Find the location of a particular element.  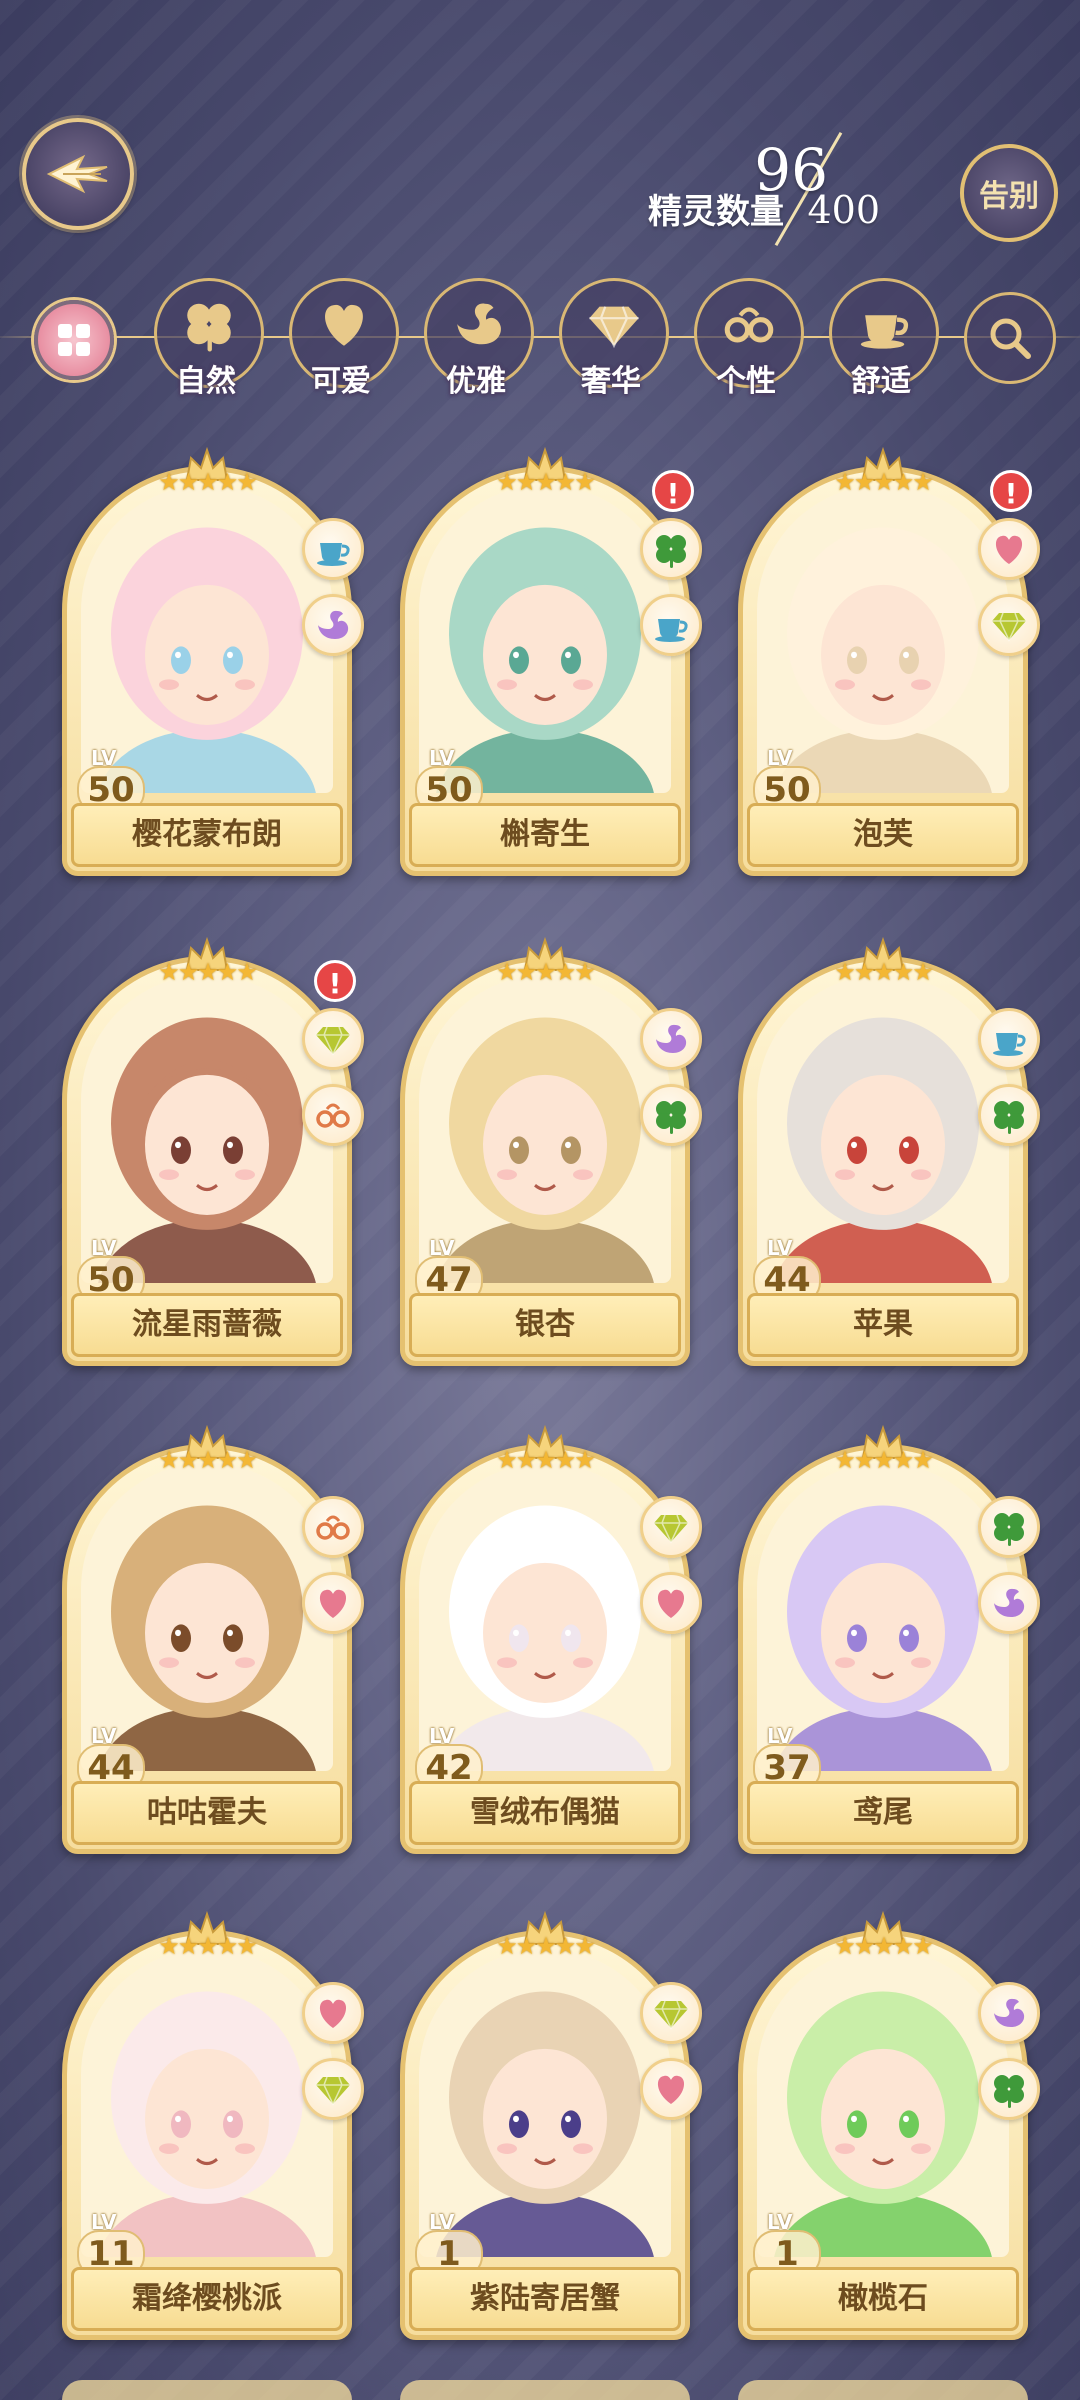

filter-clover: 自然 is located at coordinates (207, 343).